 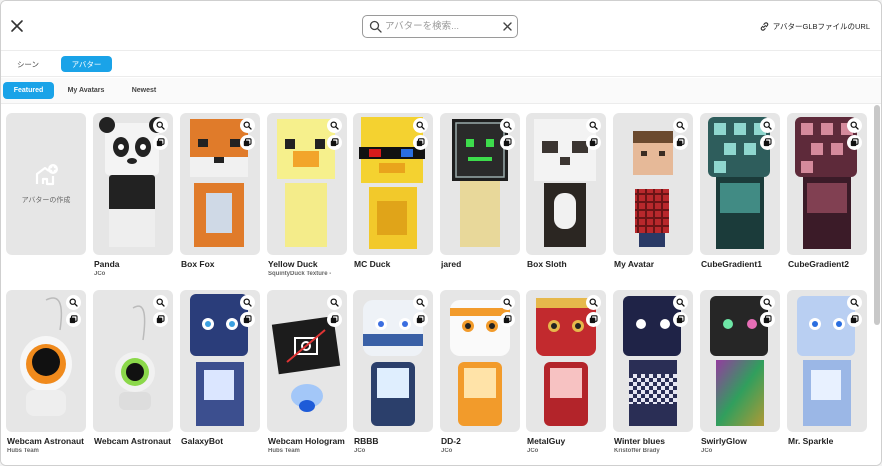 I want to click on close-icon, so click(x=17, y=26).